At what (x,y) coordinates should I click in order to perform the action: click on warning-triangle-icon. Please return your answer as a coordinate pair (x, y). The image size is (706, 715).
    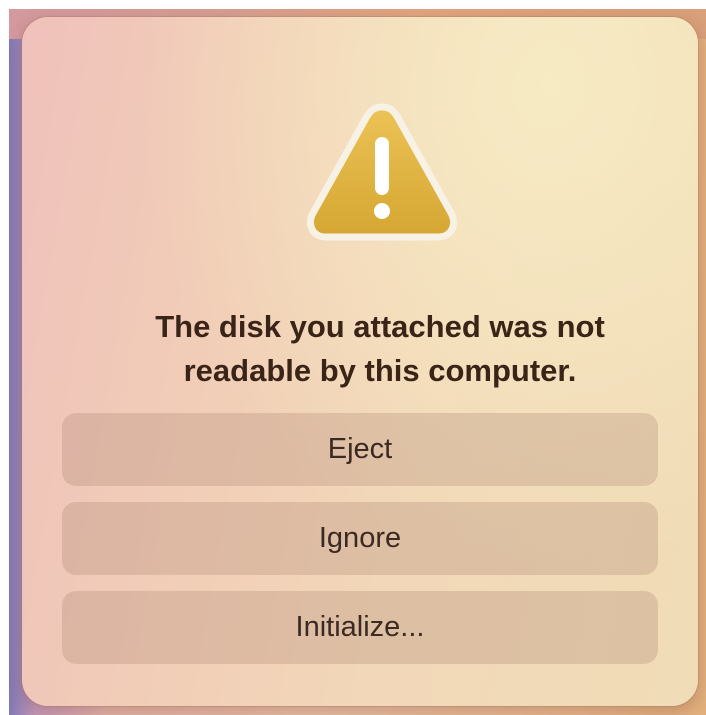
    Looking at the image, I should click on (382, 172).